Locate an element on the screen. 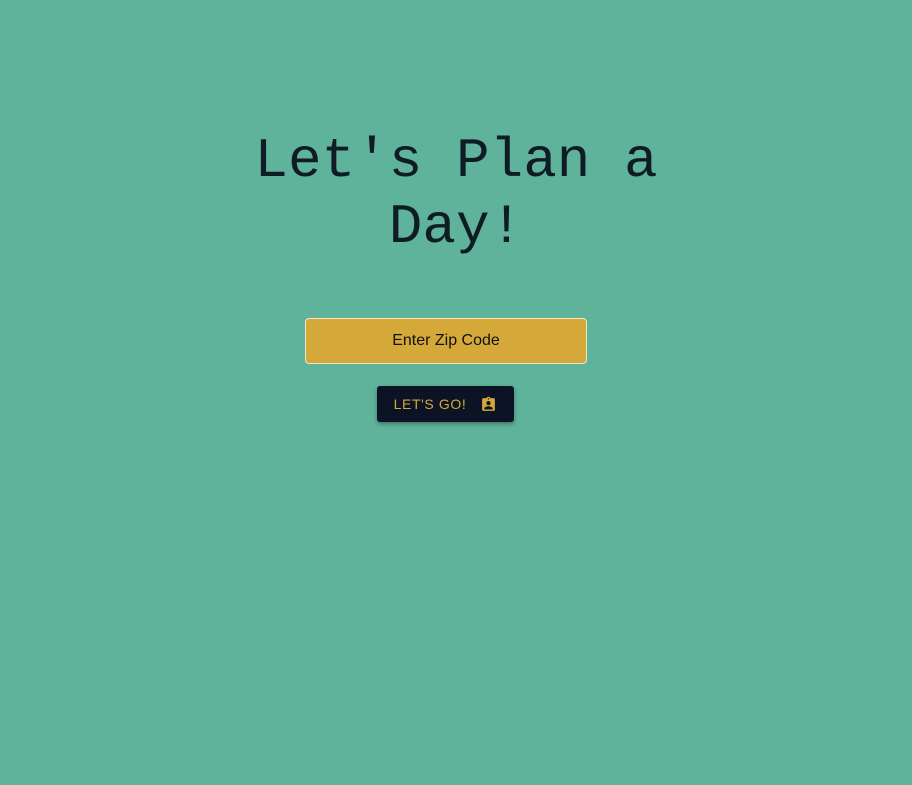 The height and width of the screenshot is (785, 912). lets-go-button-label: LET'S GO! is located at coordinates (430, 404).